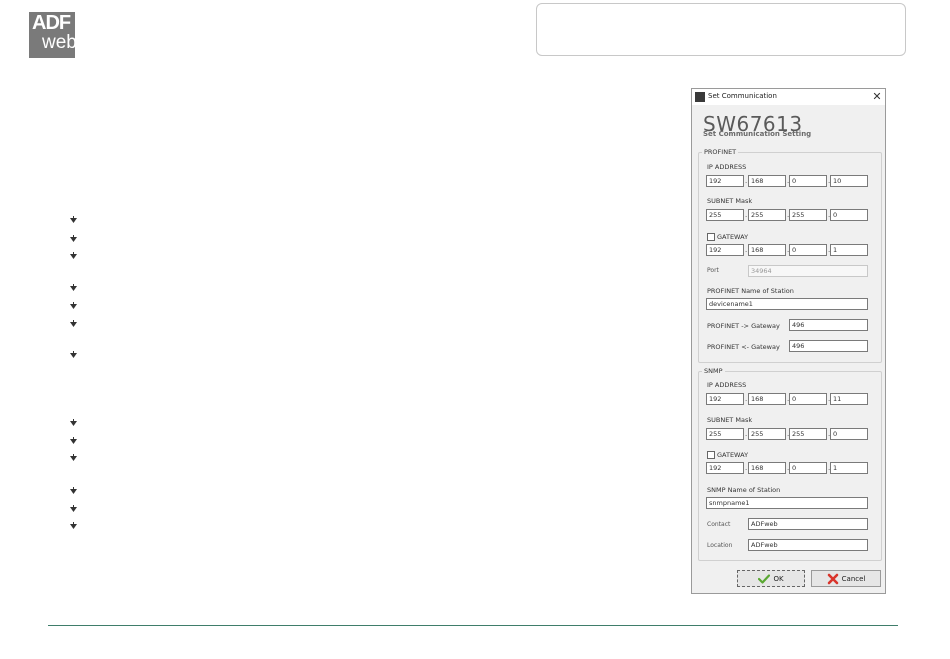  What do you see at coordinates (767, 250) in the screenshot?
I see `profinet-gateway-octet-2: 168` at bounding box center [767, 250].